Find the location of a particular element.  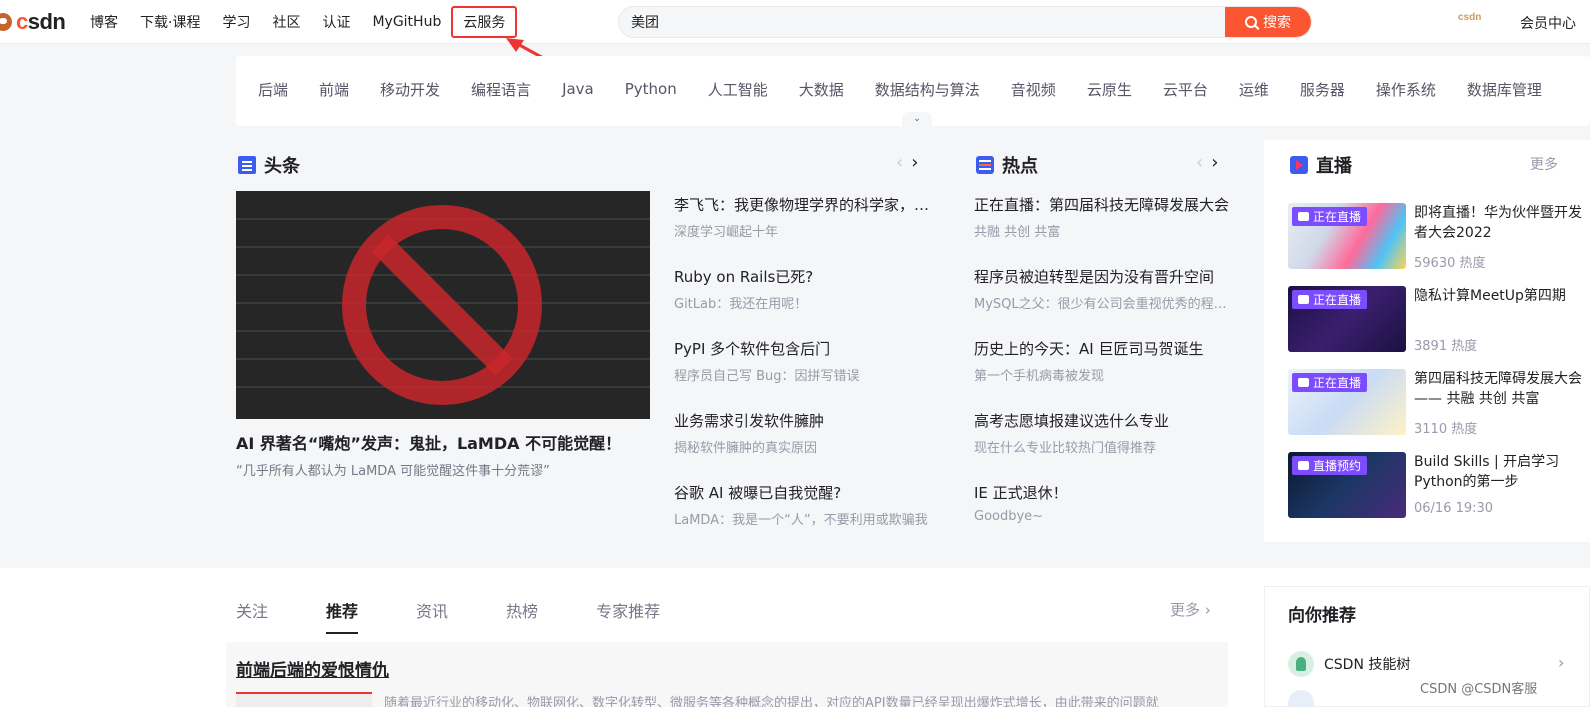

search-input is located at coordinates (922, 22).